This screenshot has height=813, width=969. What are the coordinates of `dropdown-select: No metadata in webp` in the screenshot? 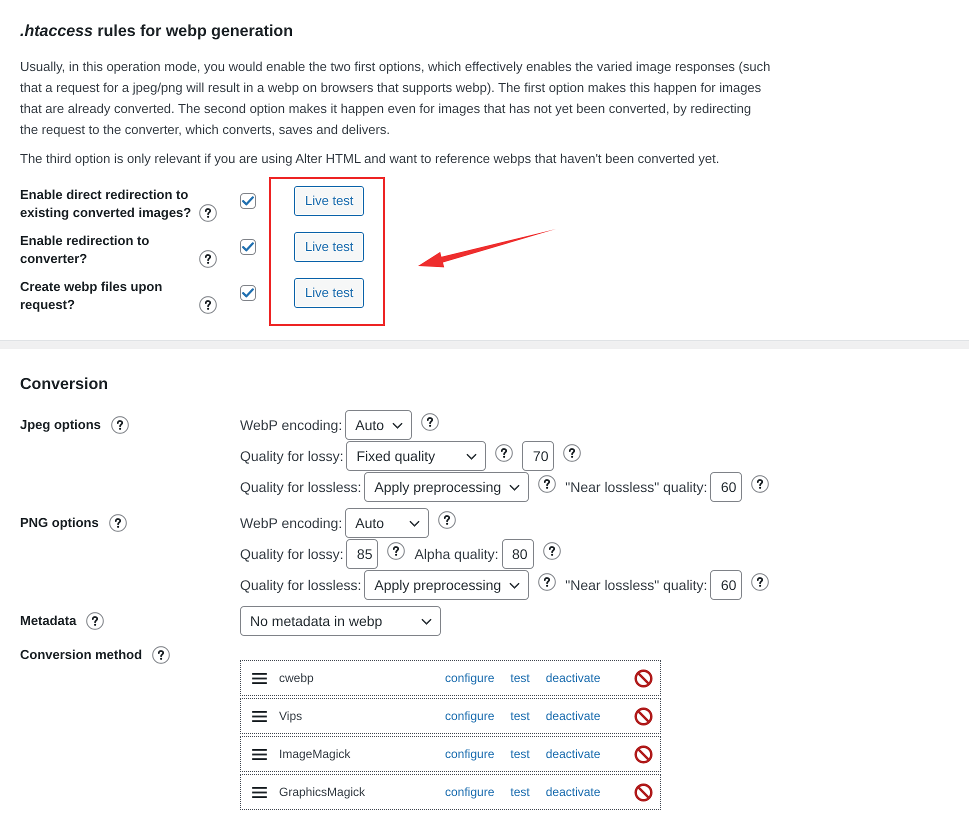 It's located at (340, 621).